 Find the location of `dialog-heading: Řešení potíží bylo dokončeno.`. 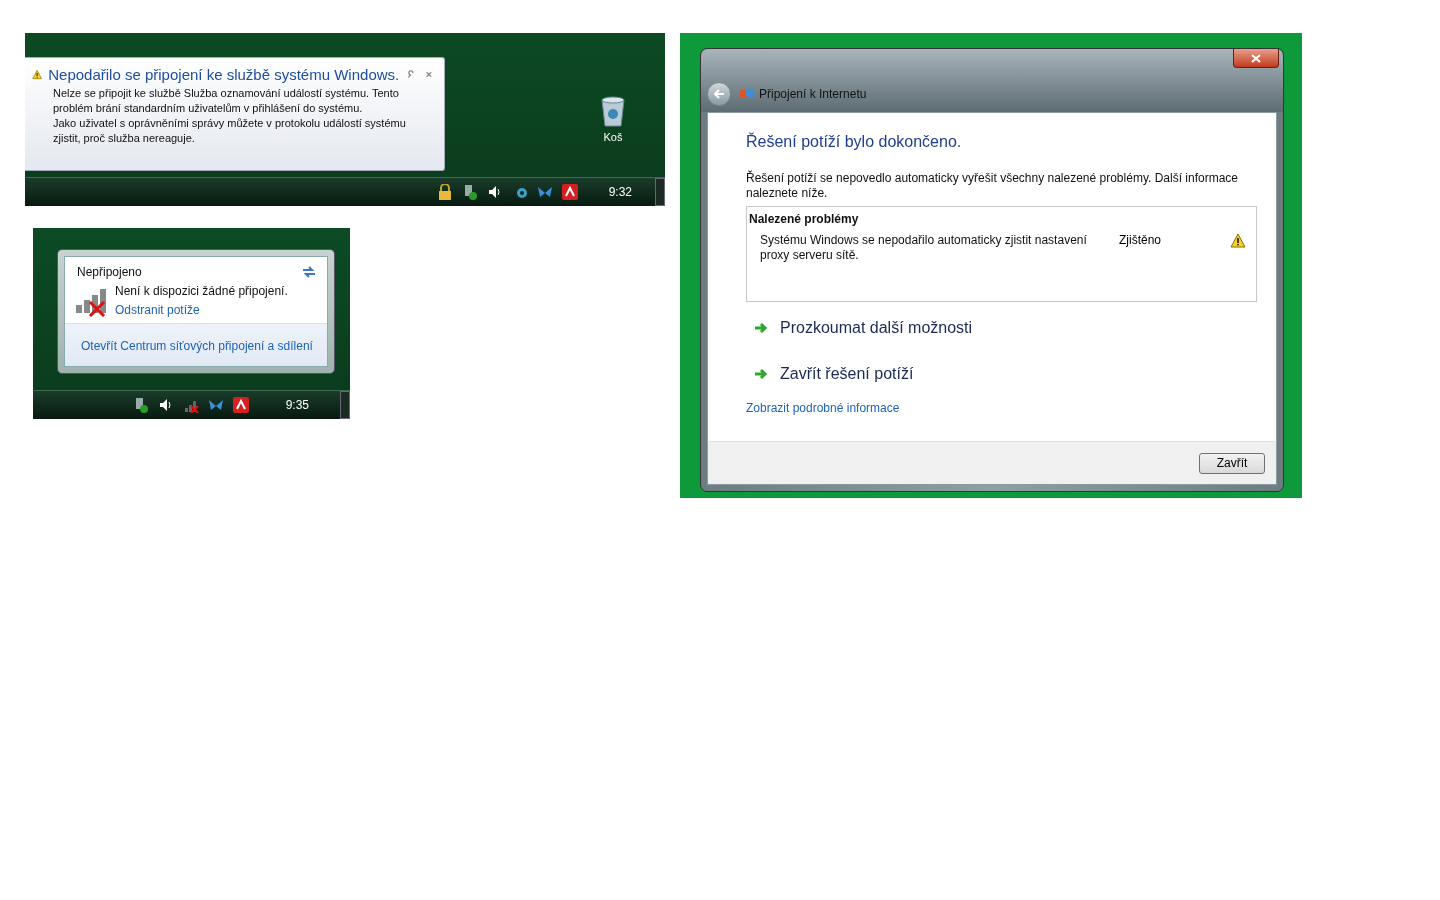

dialog-heading: Řešení potíží bylo dokončeno. is located at coordinates (854, 142).